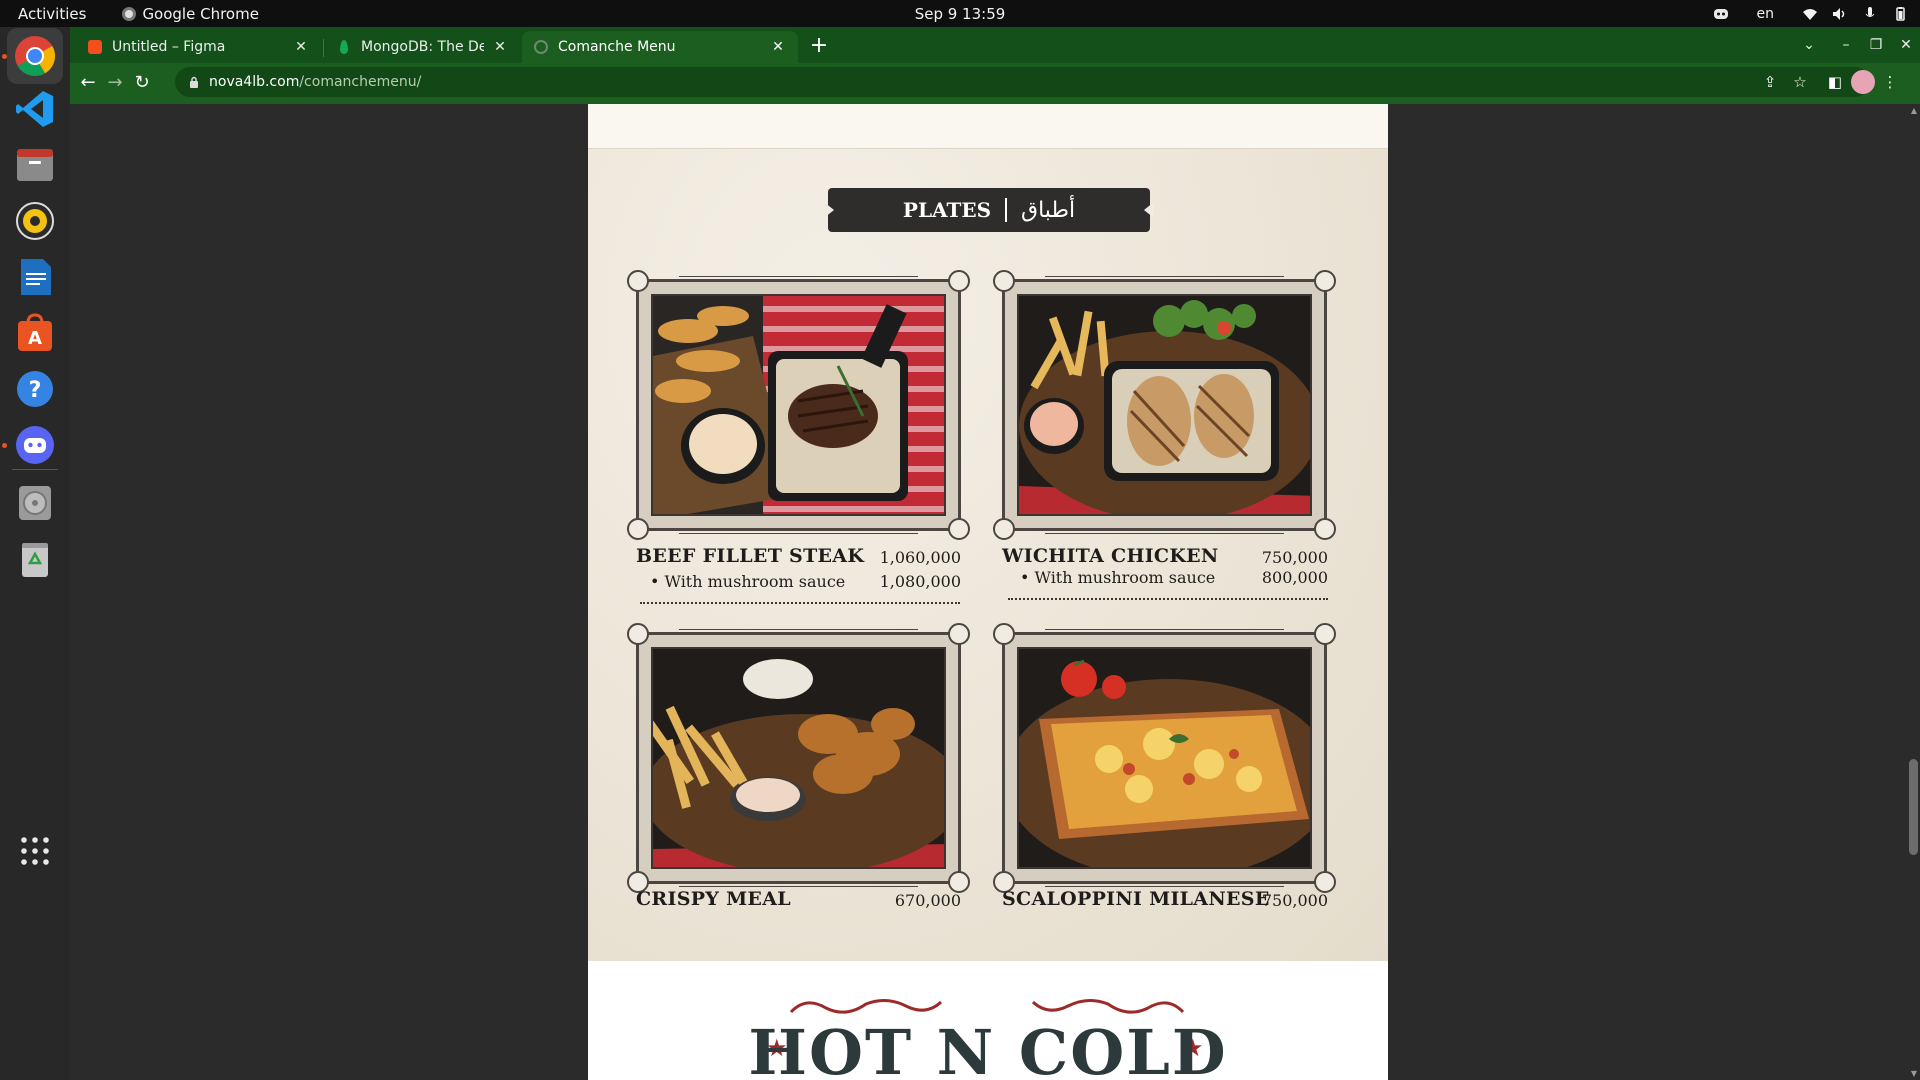 The image size is (1920, 1080). What do you see at coordinates (95, 47) in the screenshot?
I see `figma-favicon-icon` at bounding box center [95, 47].